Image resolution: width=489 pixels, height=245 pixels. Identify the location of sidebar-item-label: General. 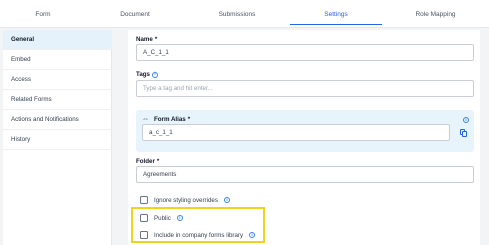
(23, 39).